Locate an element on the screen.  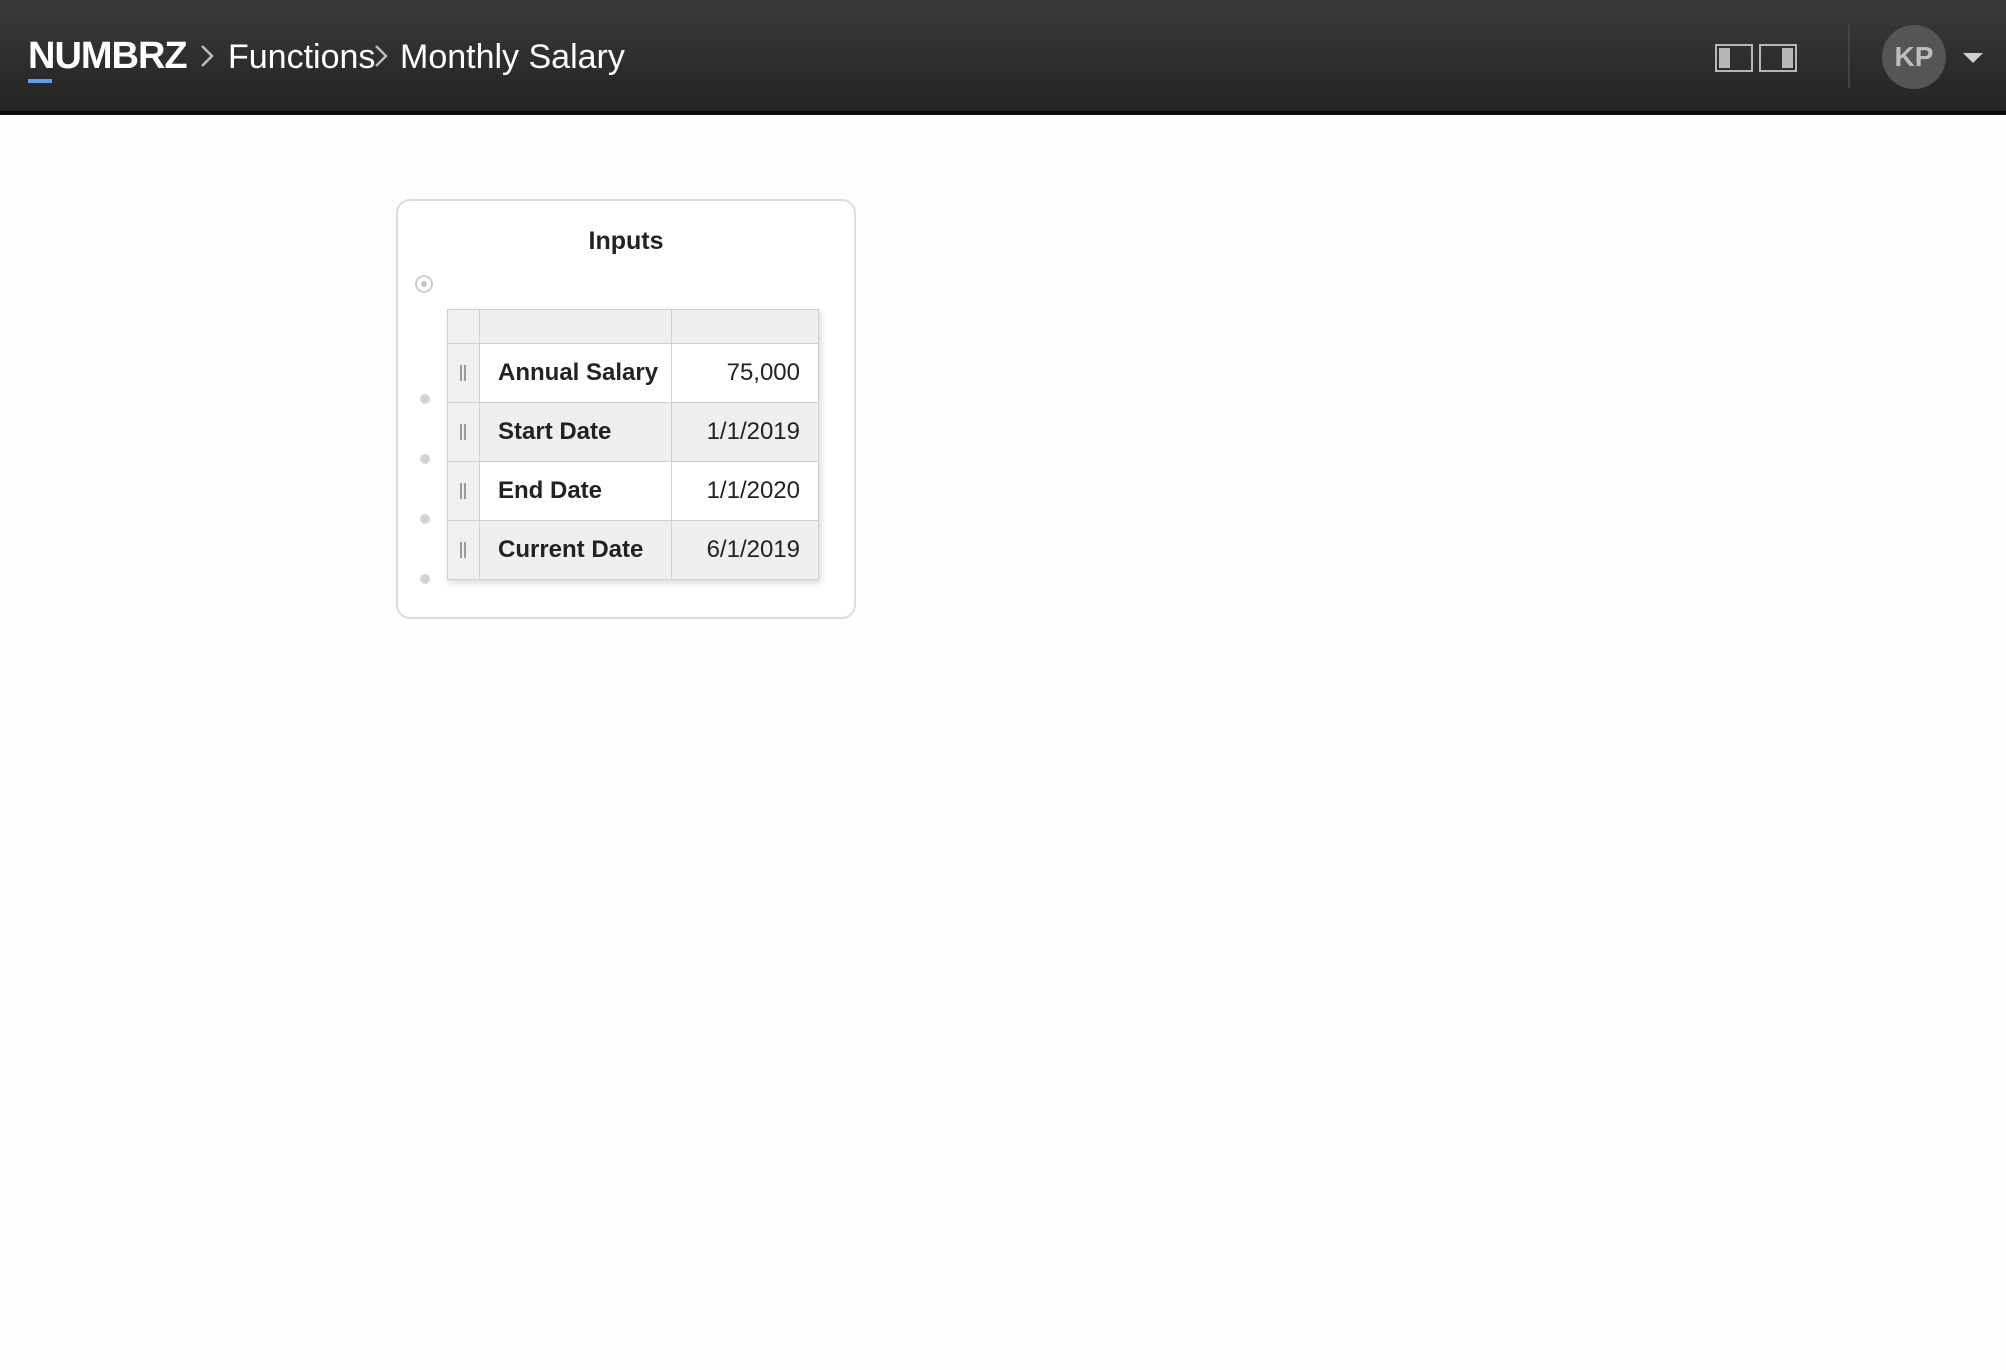
header-value-cell is located at coordinates (745, 326).